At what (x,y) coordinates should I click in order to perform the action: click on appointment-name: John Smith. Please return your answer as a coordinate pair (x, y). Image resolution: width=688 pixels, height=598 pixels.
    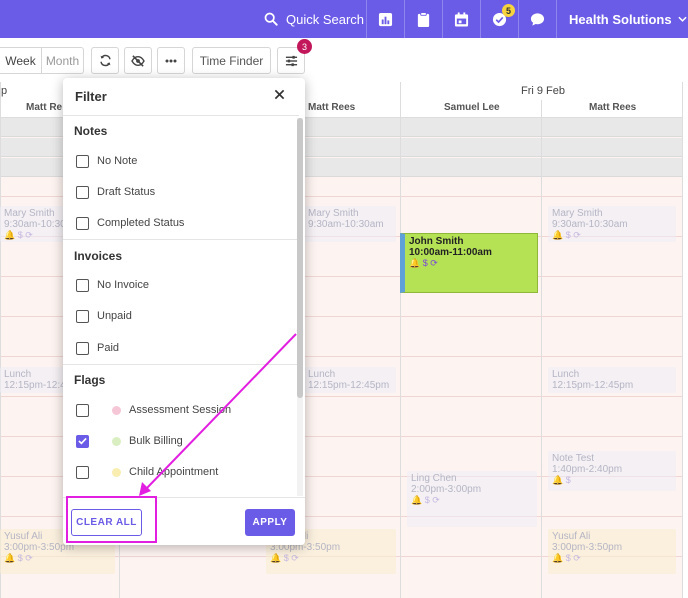
    Looking at the image, I should click on (436, 241).